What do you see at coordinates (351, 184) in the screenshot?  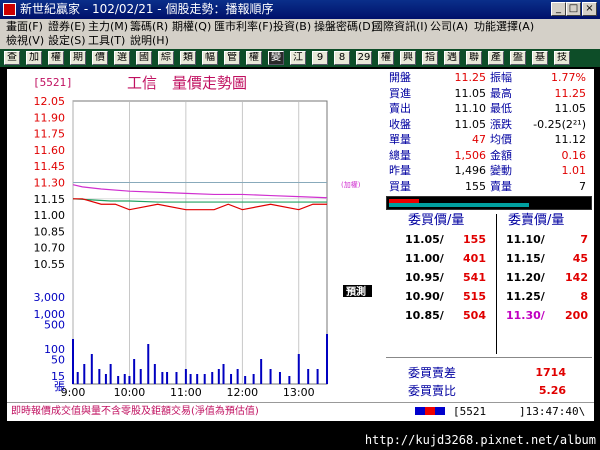 I see `weighted-note: (加權)` at bounding box center [351, 184].